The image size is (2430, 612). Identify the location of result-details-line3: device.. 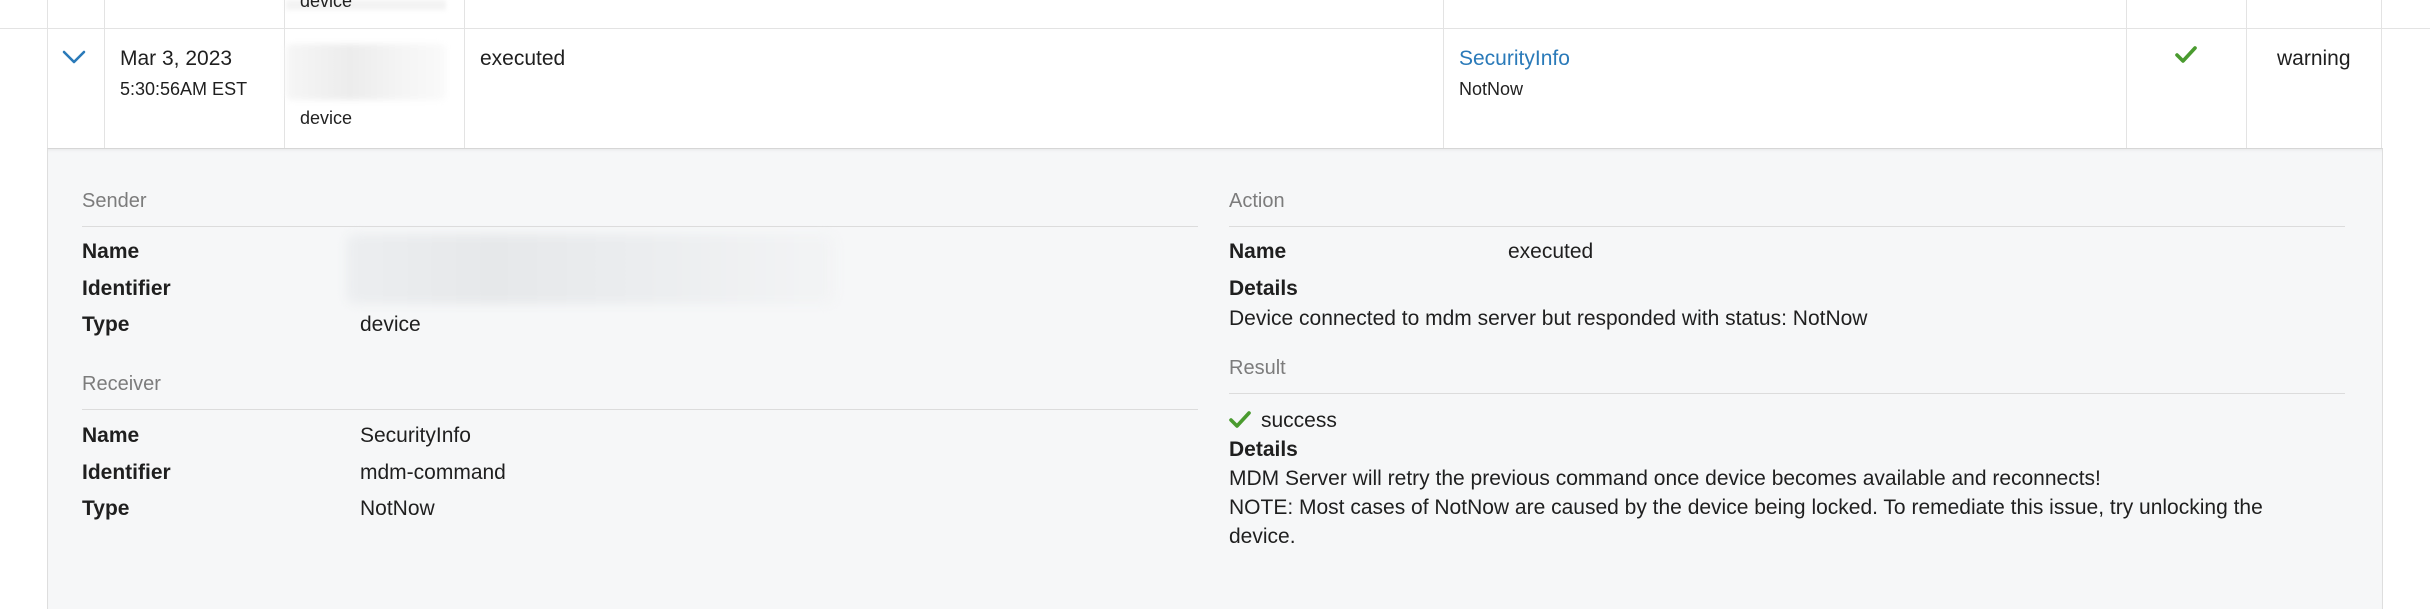
(1262, 536).